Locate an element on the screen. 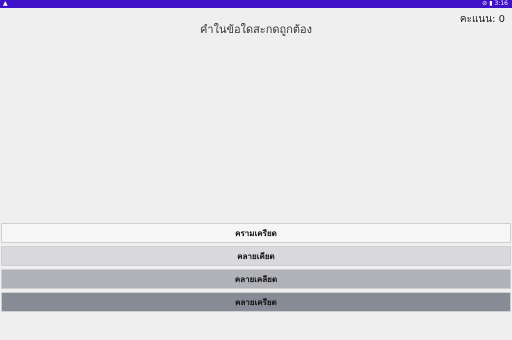 This screenshot has width=512, height=340. answer-button-3: คลายเคลียด is located at coordinates (256, 279).